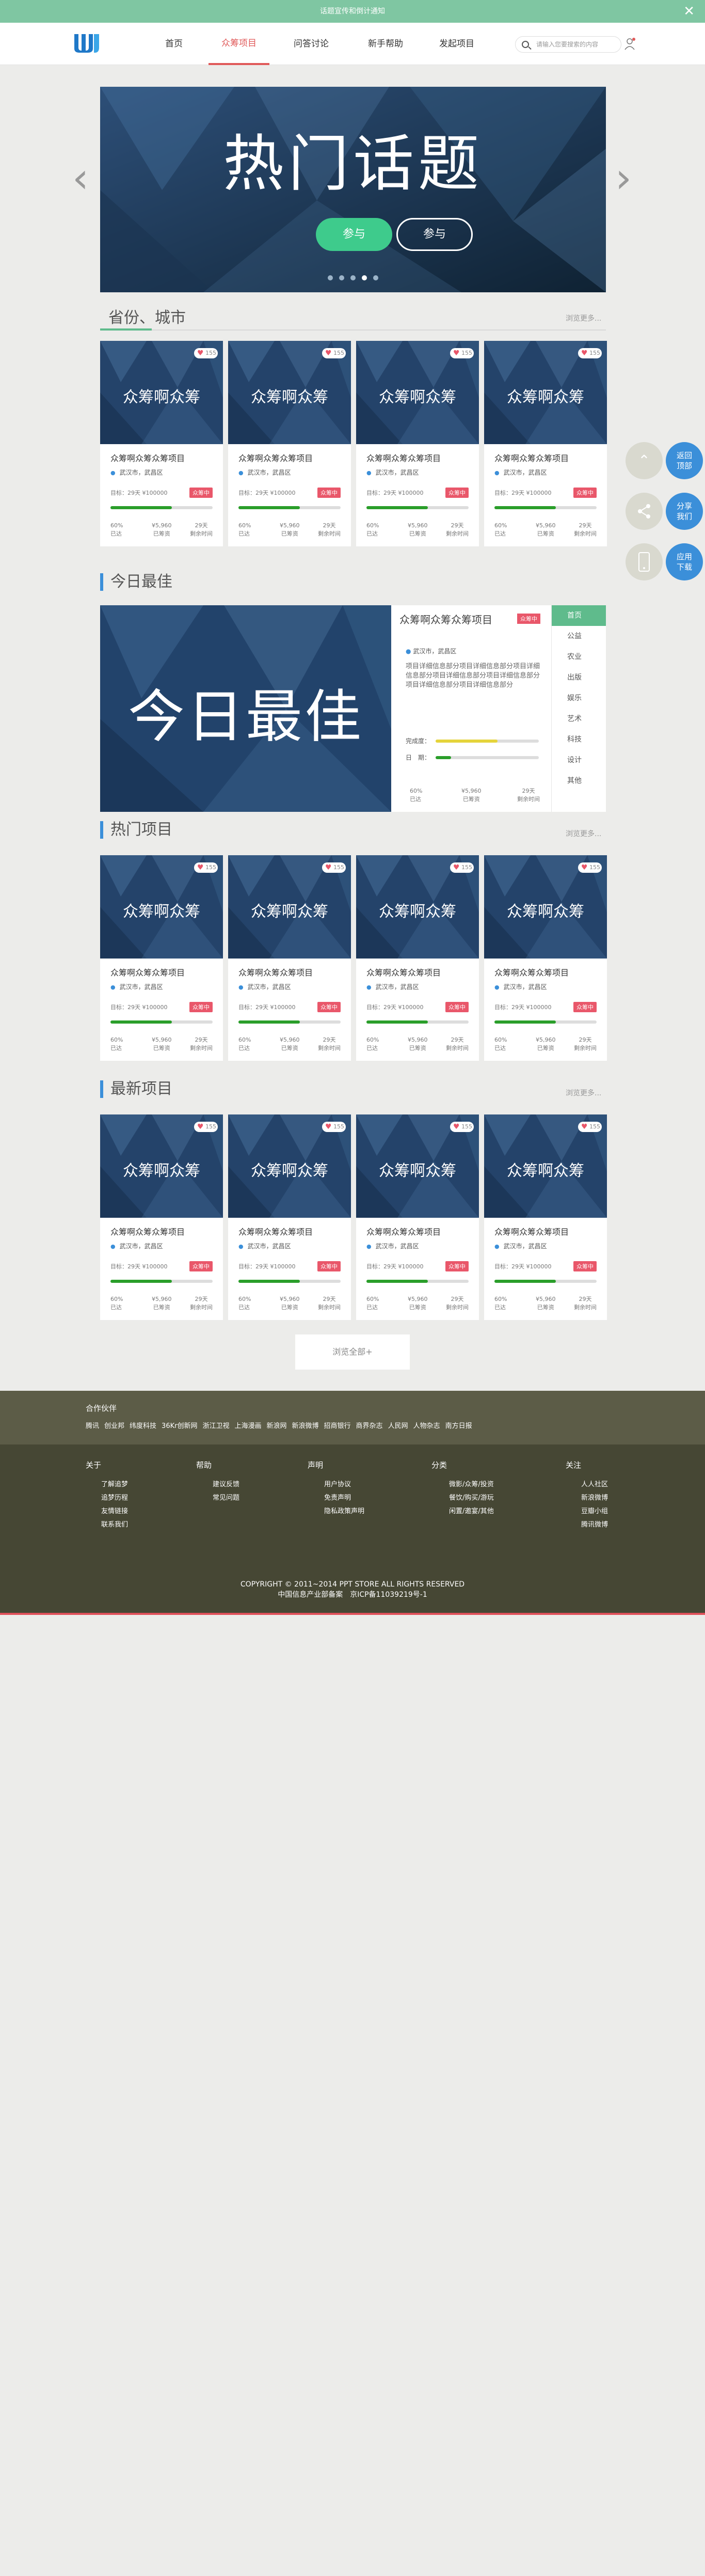  What do you see at coordinates (579, 760) in the screenshot?
I see `category-item: 设计` at bounding box center [579, 760].